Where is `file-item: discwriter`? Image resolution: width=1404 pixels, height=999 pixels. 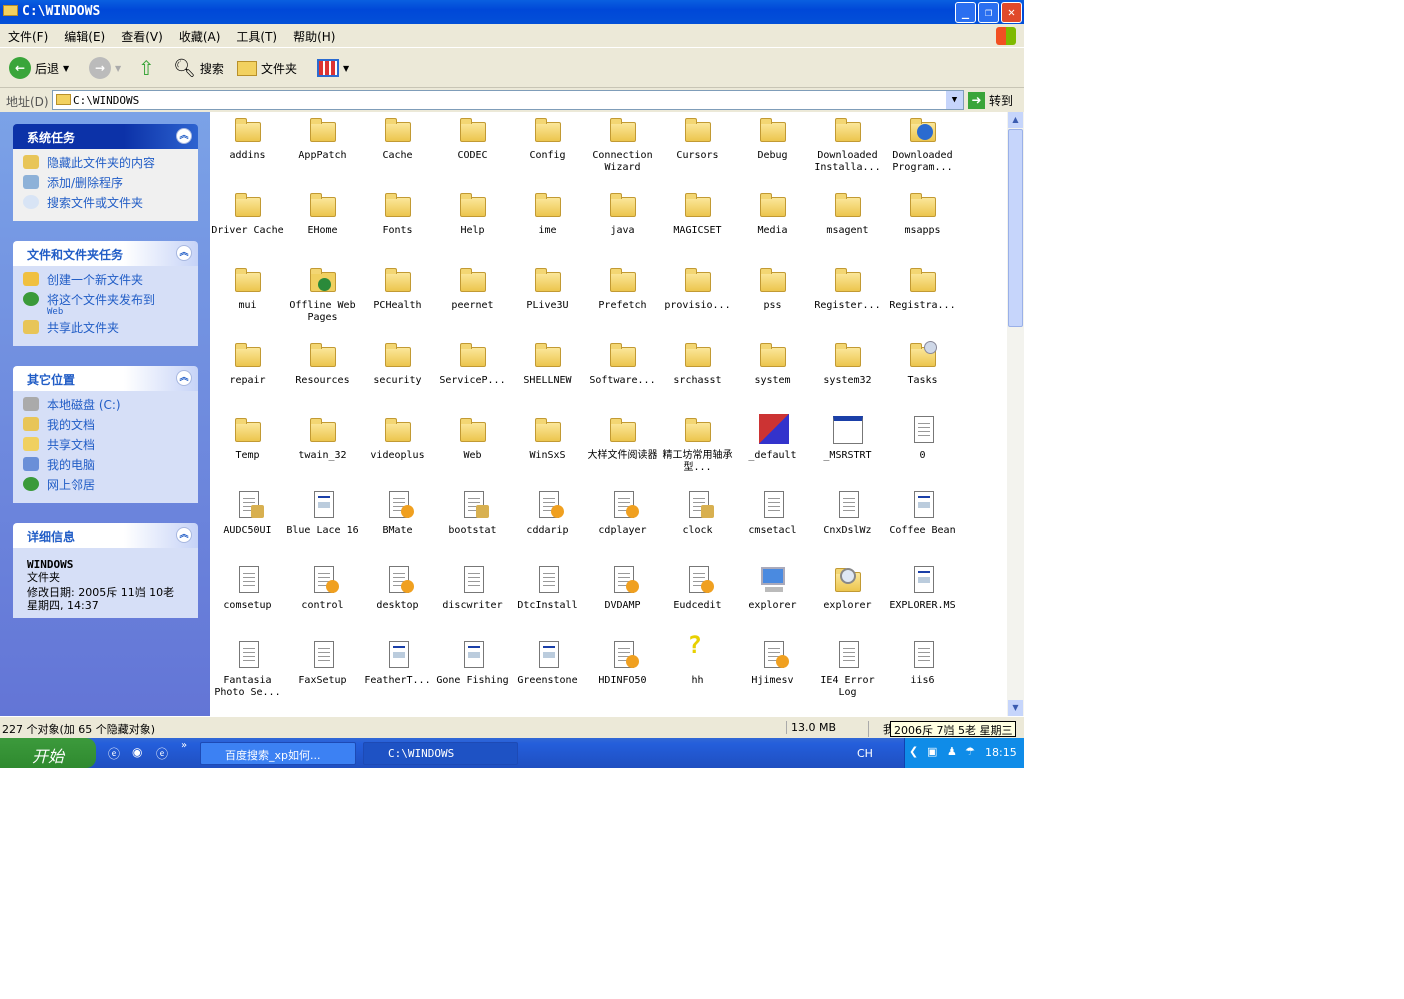
file-item: discwriter is located at coordinates (472, 588).